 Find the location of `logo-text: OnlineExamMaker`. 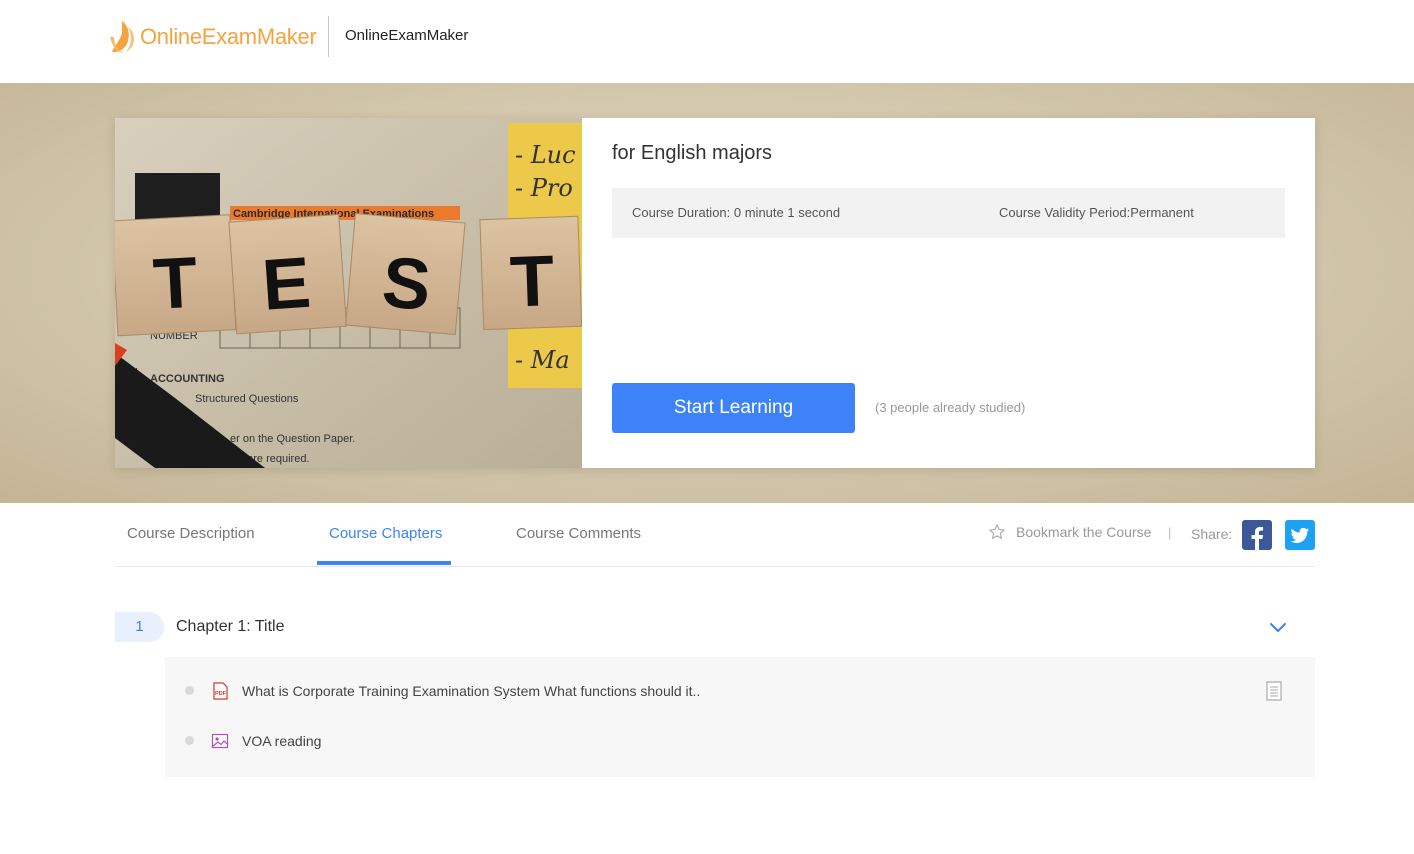

logo-text: OnlineExamMaker is located at coordinates (228, 36).